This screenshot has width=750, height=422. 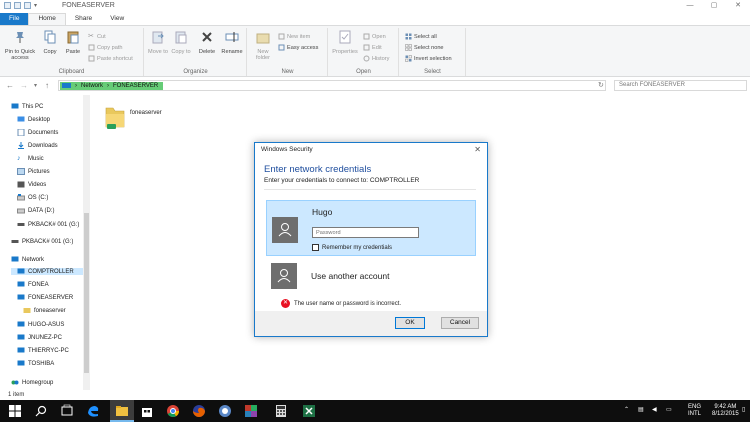 What do you see at coordinates (421, 36) in the screenshot?
I see `select-all-button: Select all` at bounding box center [421, 36].